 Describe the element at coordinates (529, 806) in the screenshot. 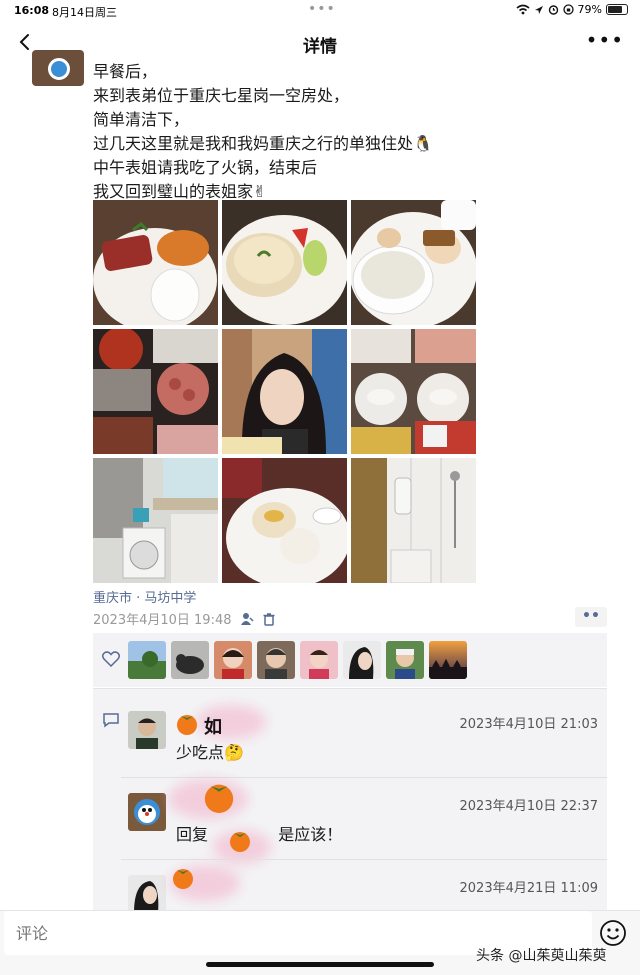

I see `comment-time: 2023年4月10日 22:37` at that location.